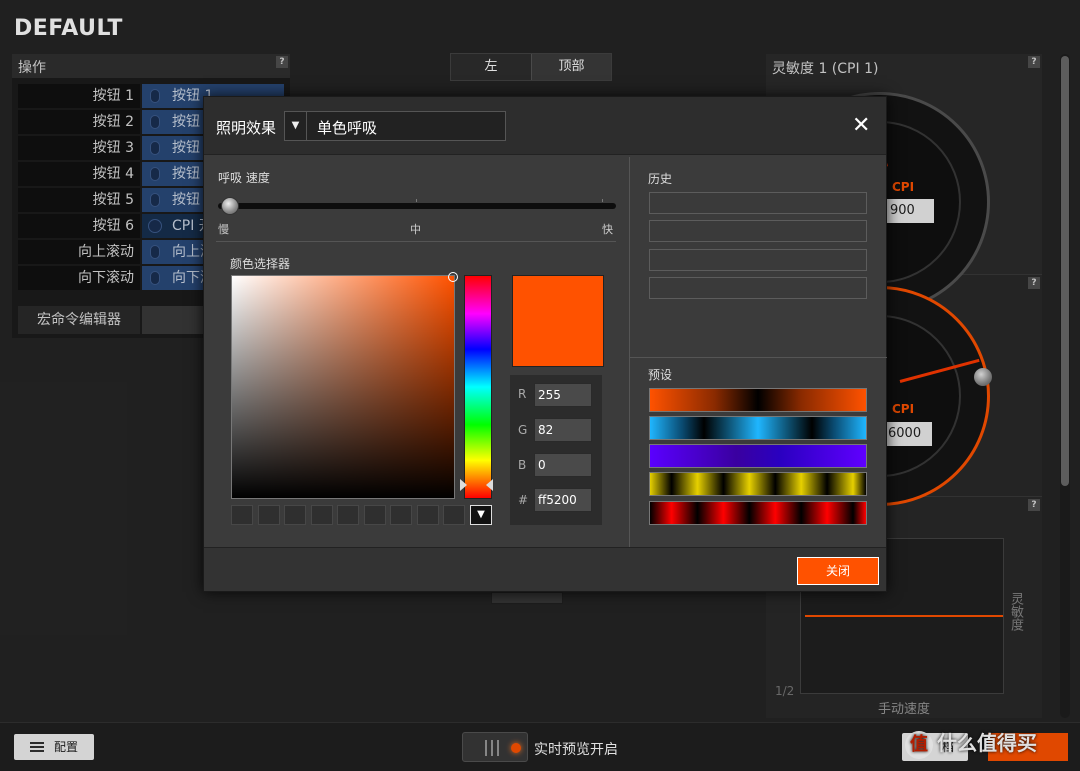 This screenshot has width=1080, height=771. I want to click on hex-input: ff5200, so click(563, 500).